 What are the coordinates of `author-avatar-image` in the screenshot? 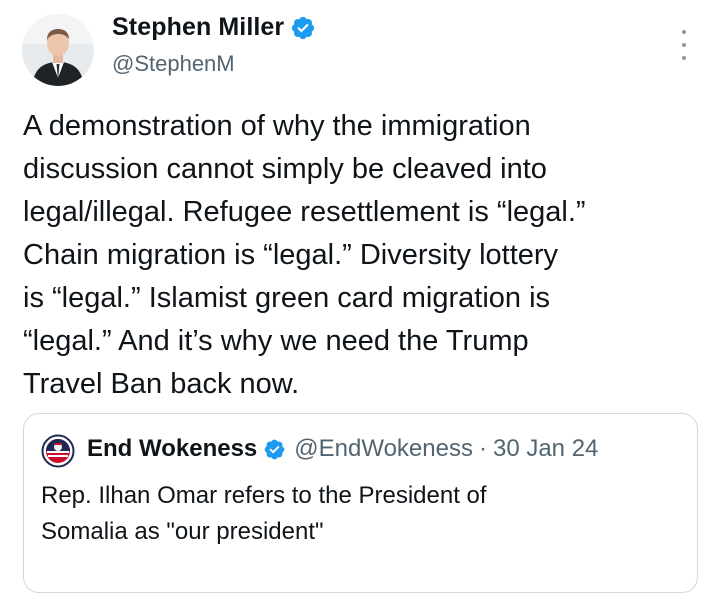 It's located at (58, 50).